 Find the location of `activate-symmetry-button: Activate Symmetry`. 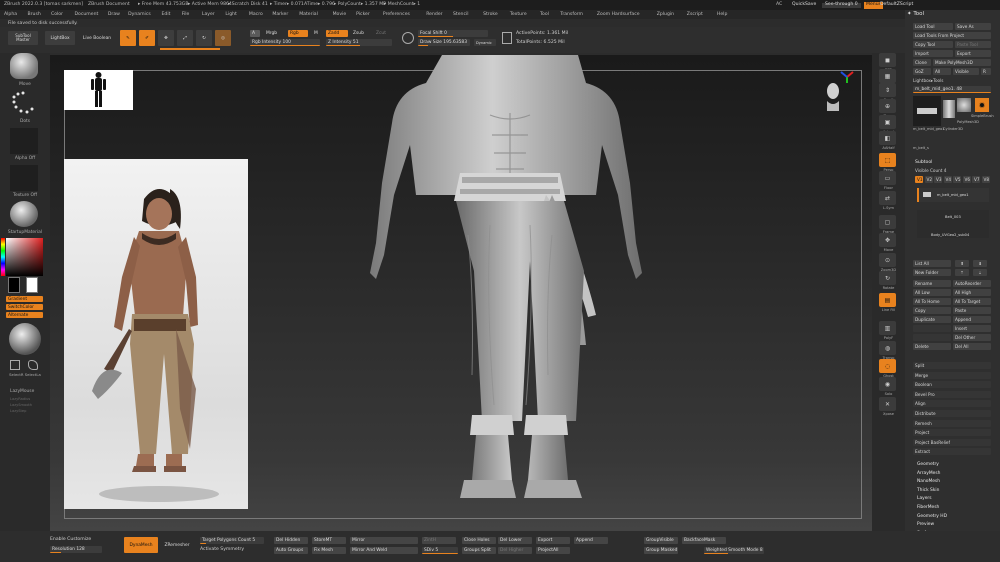

activate-symmetry-button: Activate Symmetry is located at coordinates (222, 550).